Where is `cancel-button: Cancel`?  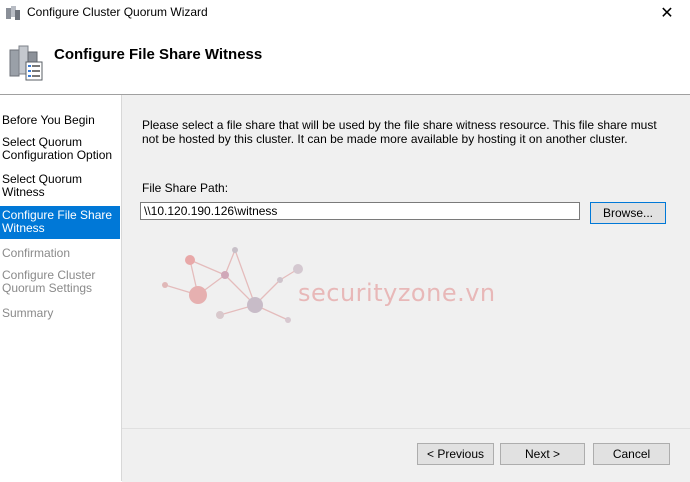
cancel-button: Cancel is located at coordinates (631, 454).